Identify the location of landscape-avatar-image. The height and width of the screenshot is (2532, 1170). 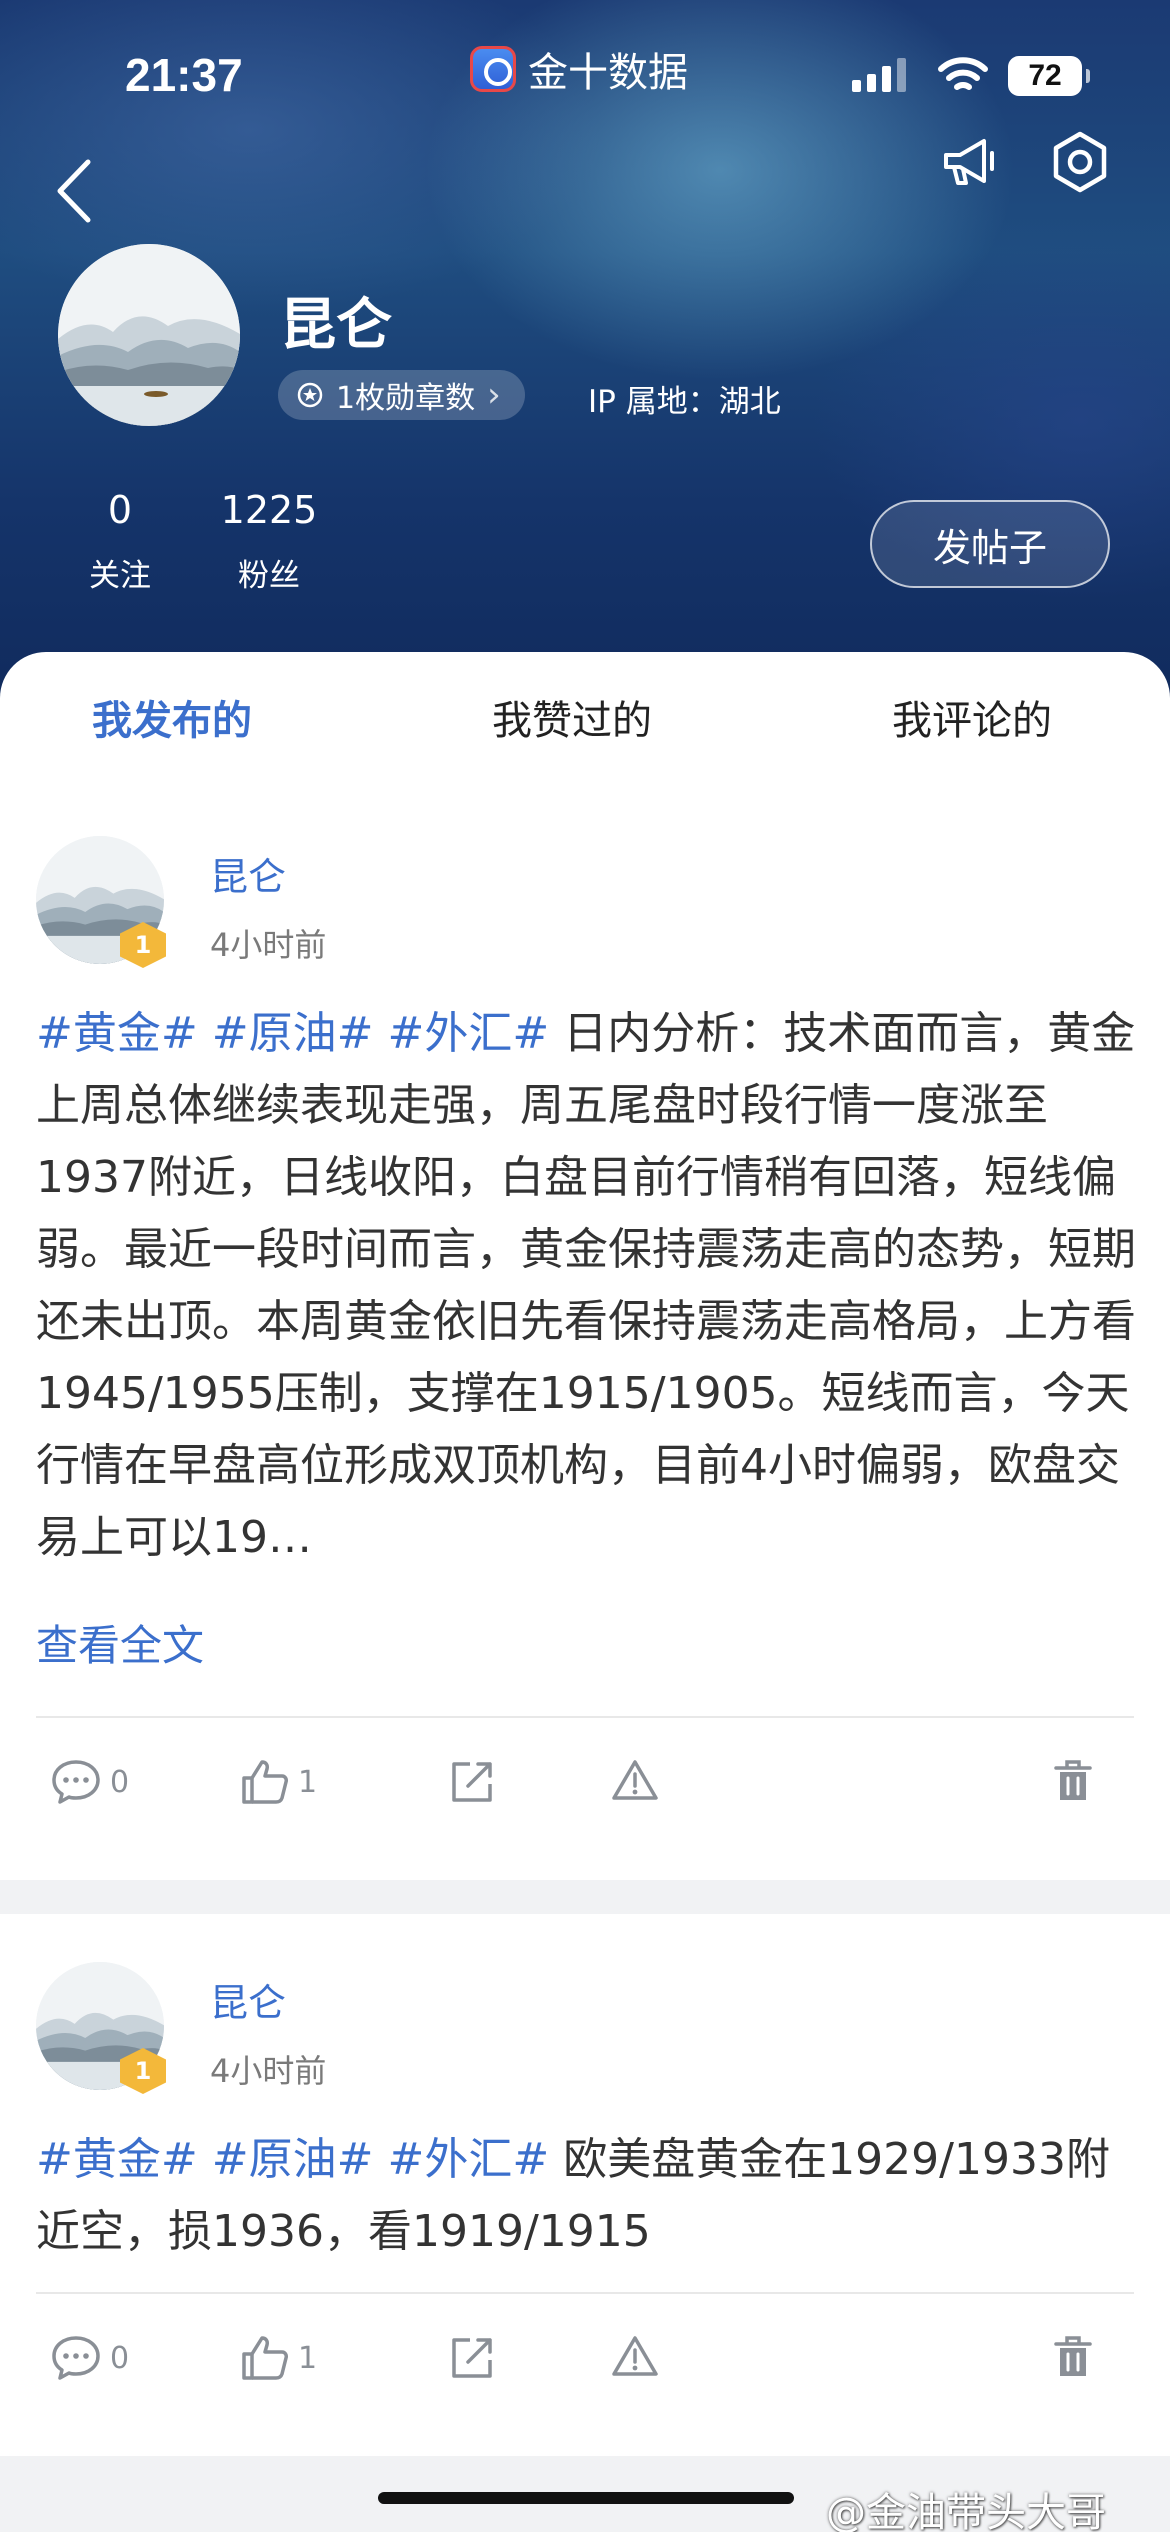
(149, 335).